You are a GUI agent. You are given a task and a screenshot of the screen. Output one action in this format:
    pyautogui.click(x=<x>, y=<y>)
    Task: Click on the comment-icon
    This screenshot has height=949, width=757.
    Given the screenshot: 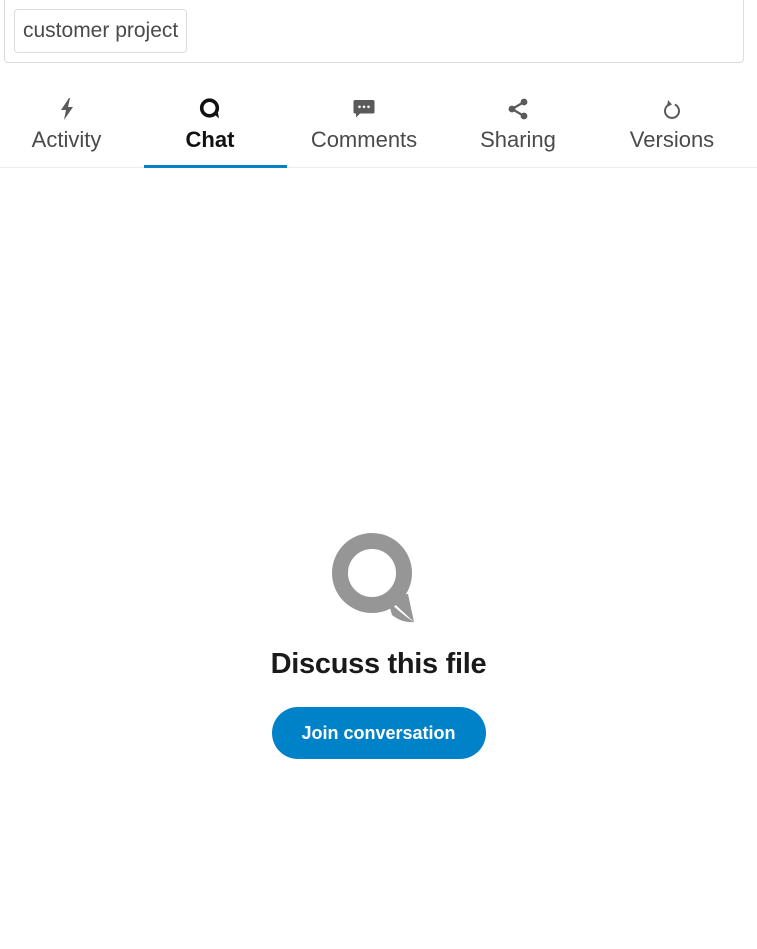 What is the action you would take?
    pyautogui.click(x=364, y=109)
    